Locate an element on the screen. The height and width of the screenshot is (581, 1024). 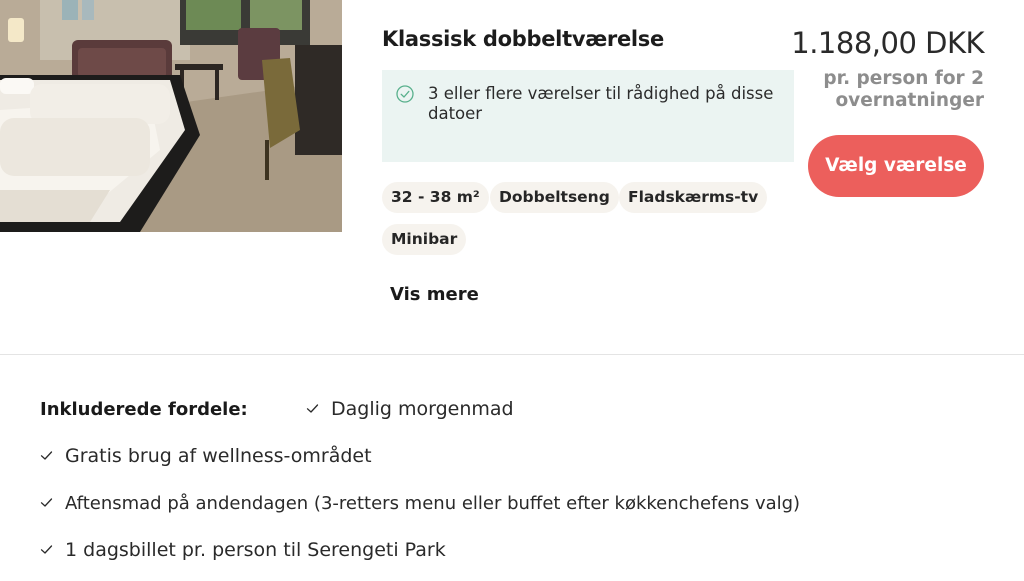
show-more-link: Vis mere is located at coordinates (434, 294).